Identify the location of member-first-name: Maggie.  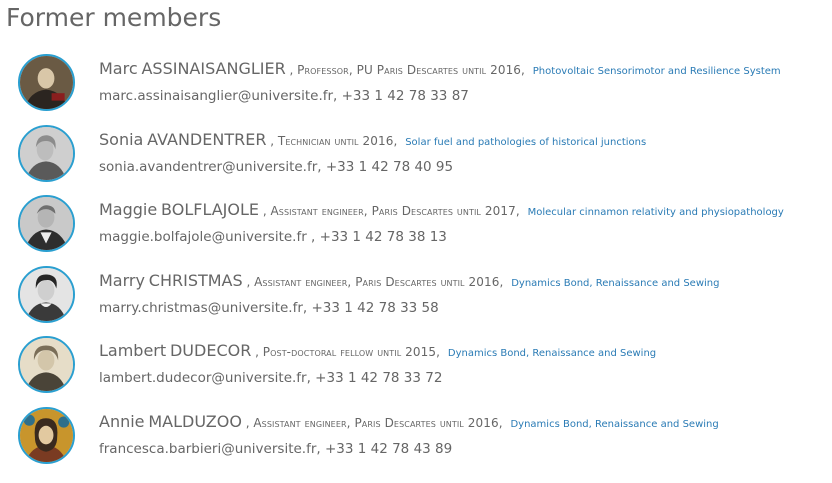
(128, 210).